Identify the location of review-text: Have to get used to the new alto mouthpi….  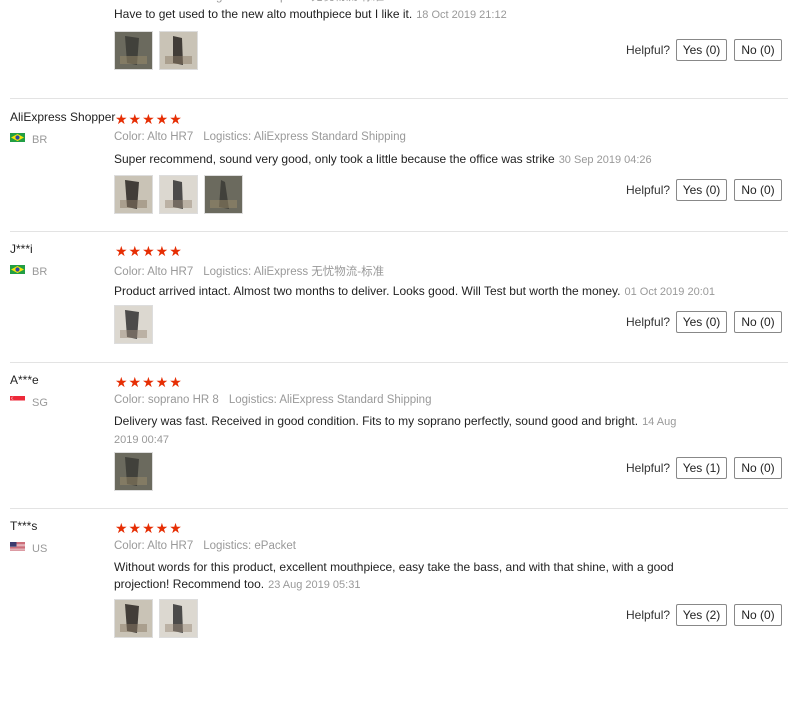
(263, 14).